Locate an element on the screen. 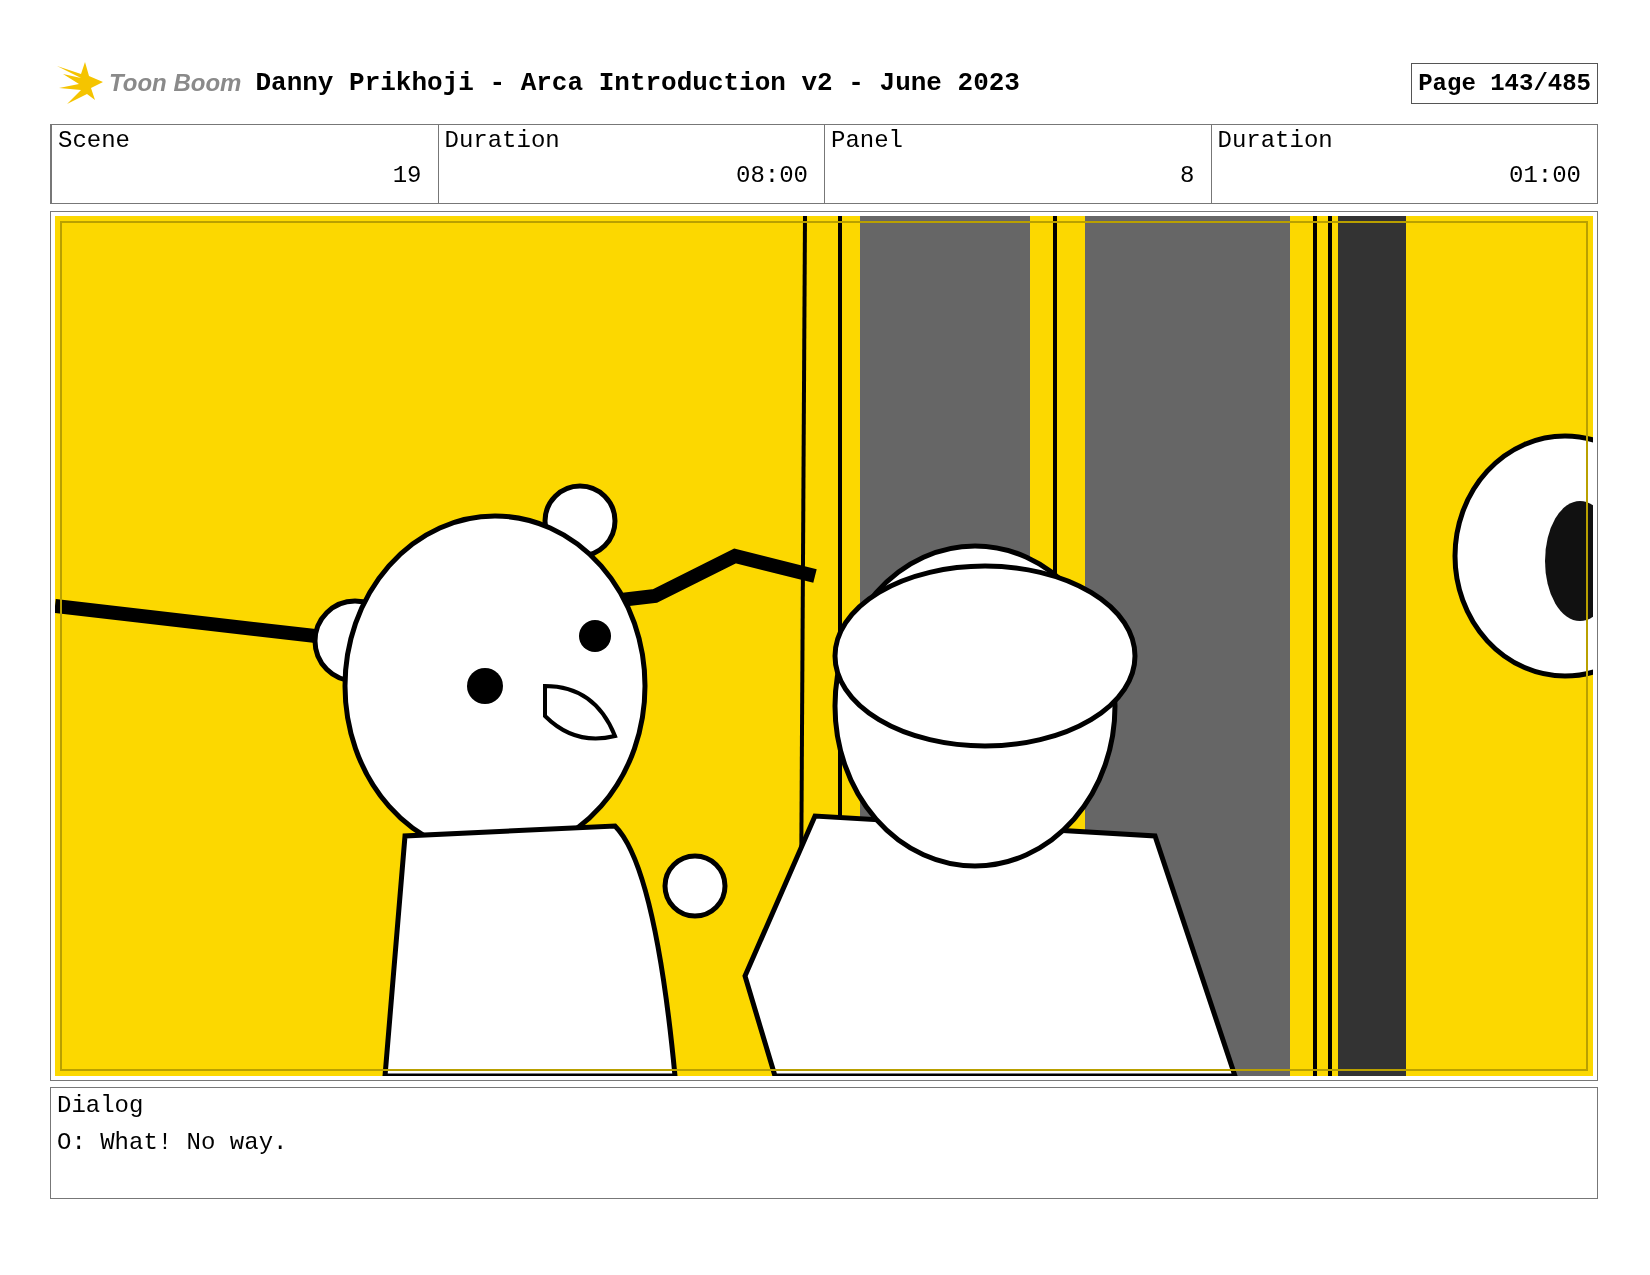 This screenshot has height=1275, width=1650. page-number: Page 143/485 is located at coordinates (1504, 83).